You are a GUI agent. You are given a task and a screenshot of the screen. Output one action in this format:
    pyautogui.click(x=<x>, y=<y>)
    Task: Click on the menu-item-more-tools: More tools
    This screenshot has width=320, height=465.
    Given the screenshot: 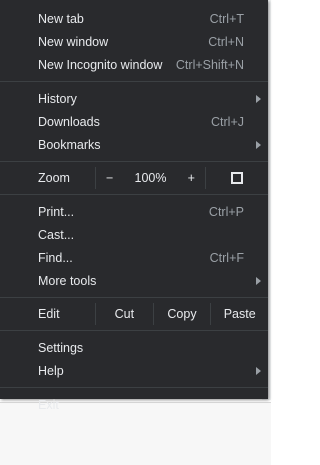 What is the action you would take?
    pyautogui.click(x=134, y=280)
    